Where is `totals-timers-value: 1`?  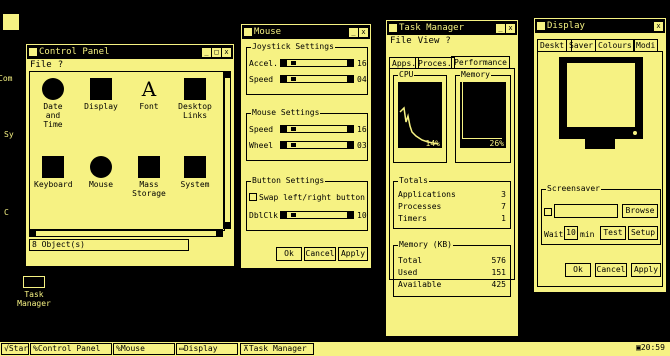 totals-timers-value: 1 is located at coordinates (503, 218).